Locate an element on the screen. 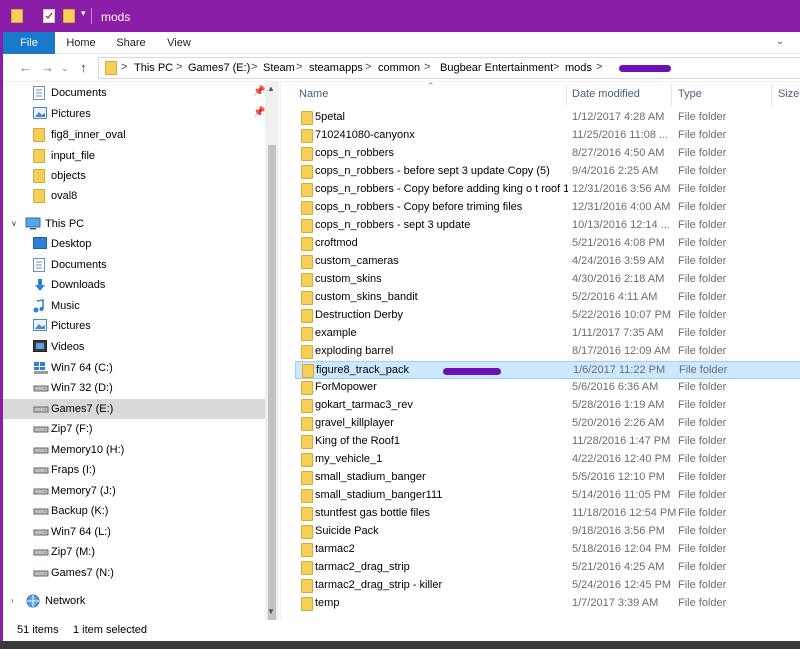 This screenshot has height=649, width=800. nav-item-drive-f: Zip7 (F:) is located at coordinates (134, 429).